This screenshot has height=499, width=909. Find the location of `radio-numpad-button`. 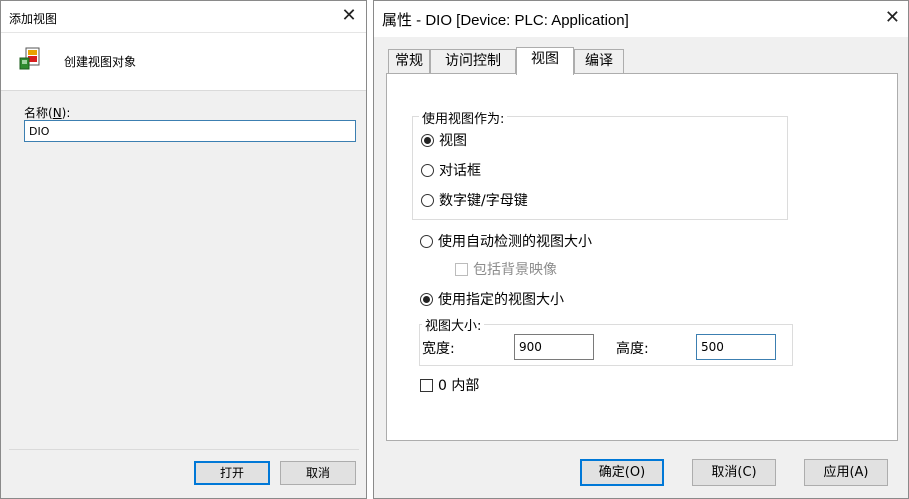

radio-numpad-button is located at coordinates (427, 200).